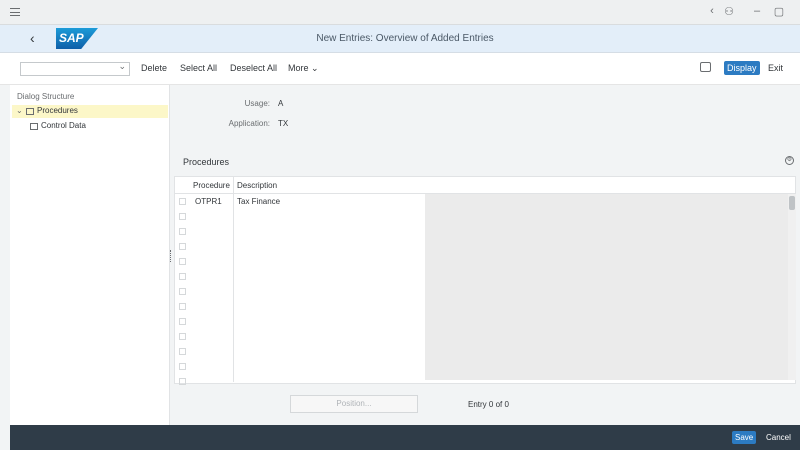 Image resolution: width=800 pixels, height=450 pixels. I want to click on window-titlebar: ‹ ⚇ – ▢, so click(400, 12).